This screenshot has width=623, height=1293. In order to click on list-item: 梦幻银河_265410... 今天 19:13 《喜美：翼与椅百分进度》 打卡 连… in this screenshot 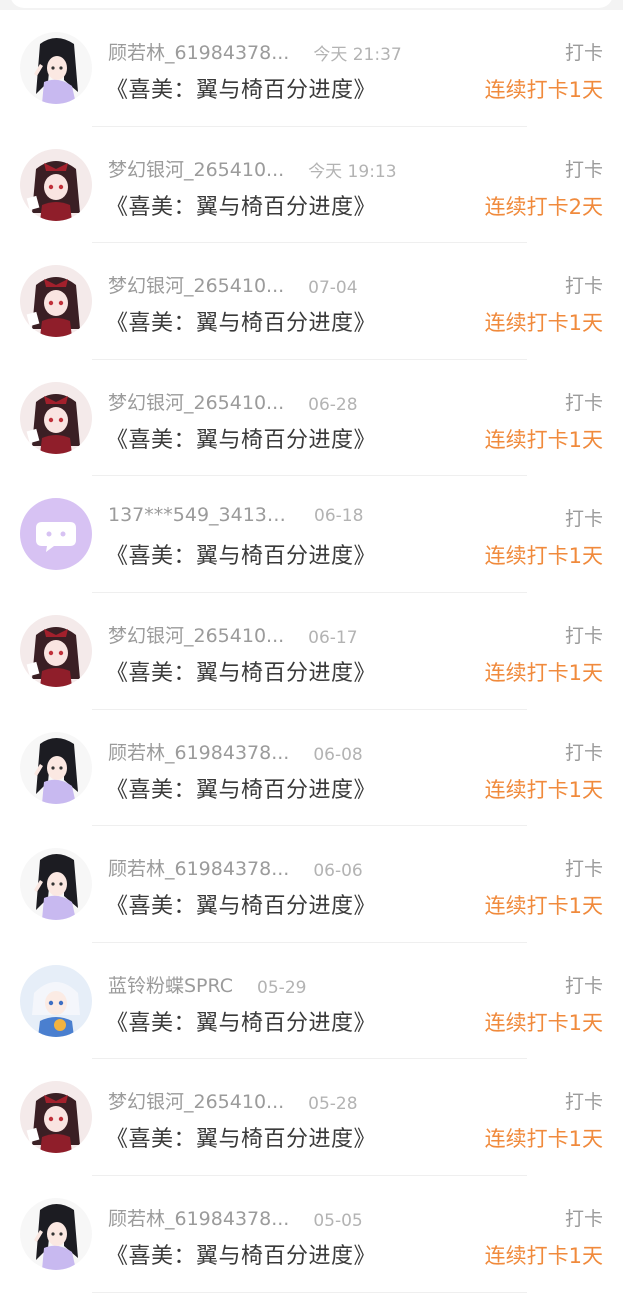, I will do `click(311, 185)`.